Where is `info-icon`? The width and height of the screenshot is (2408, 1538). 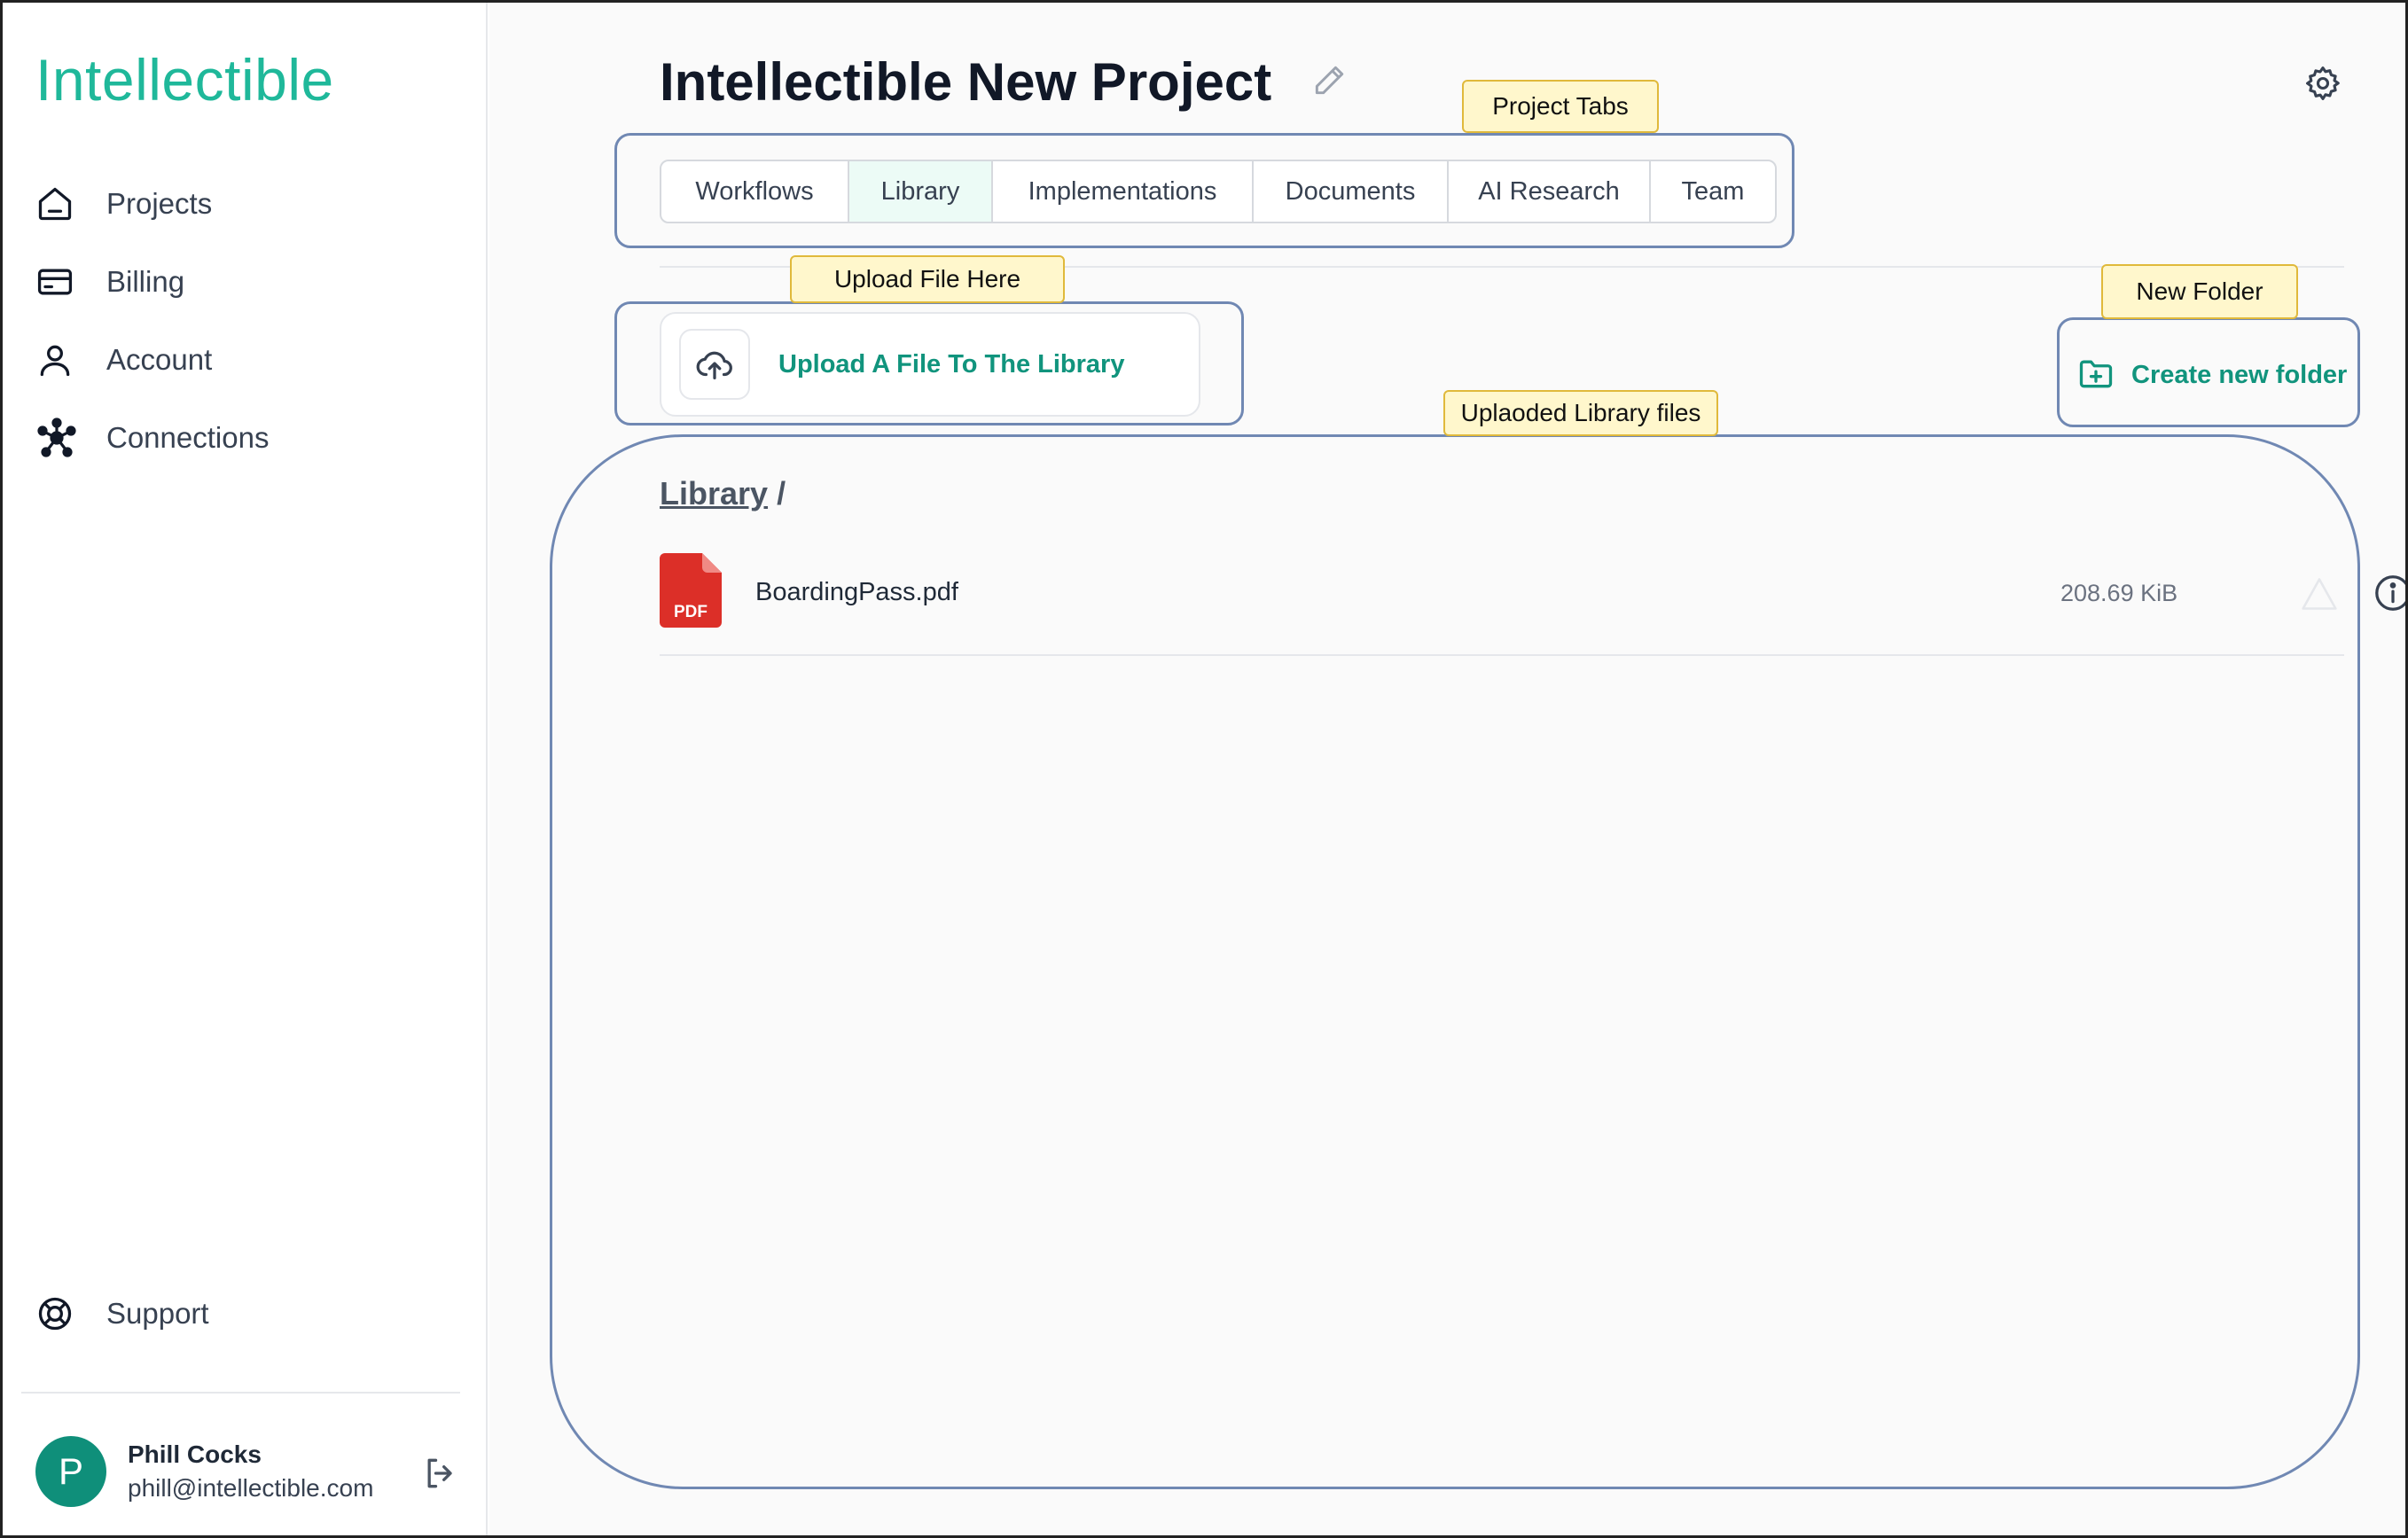 info-icon is located at coordinates (2390, 593).